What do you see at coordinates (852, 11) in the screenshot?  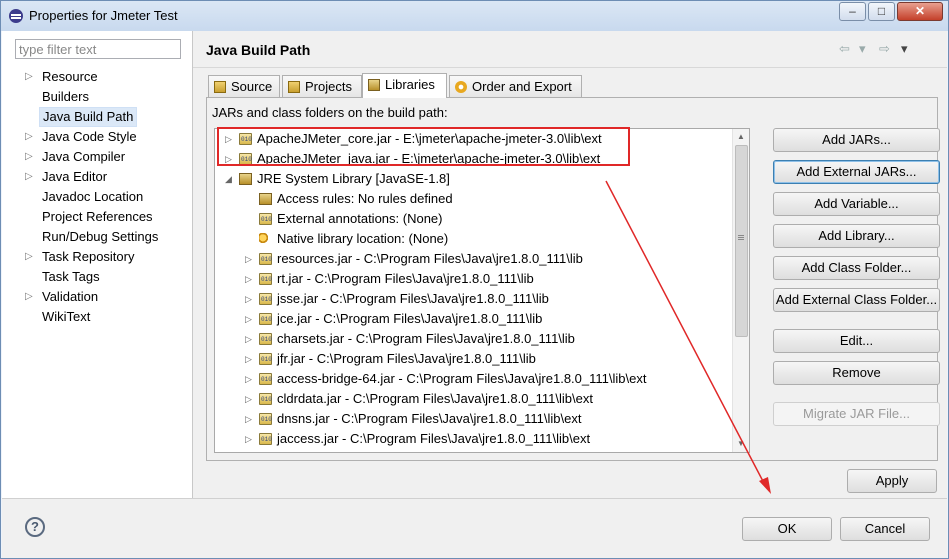 I see `minimize-button: –` at bounding box center [852, 11].